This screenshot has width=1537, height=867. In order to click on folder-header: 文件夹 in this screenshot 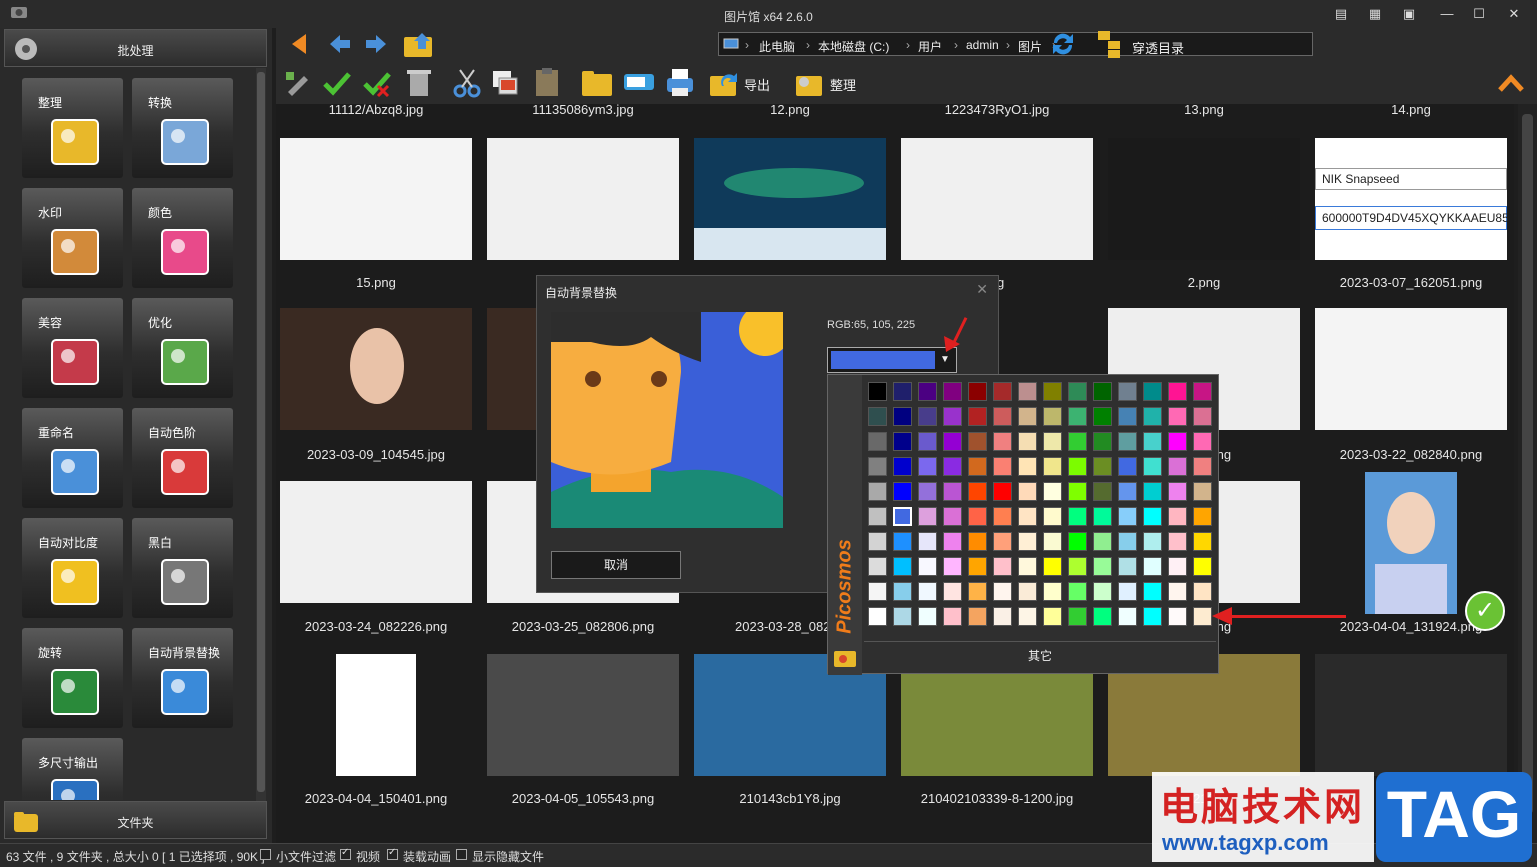, I will do `click(135, 820)`.